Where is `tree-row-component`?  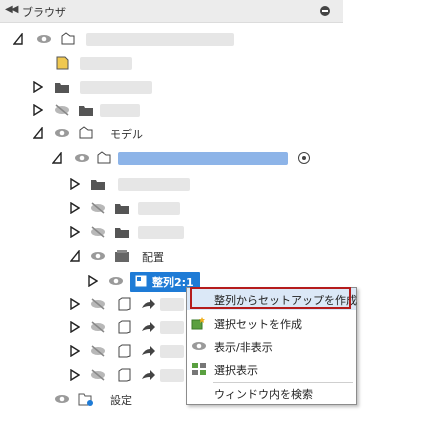 tree-row-component is located at coordinates (171, 158).